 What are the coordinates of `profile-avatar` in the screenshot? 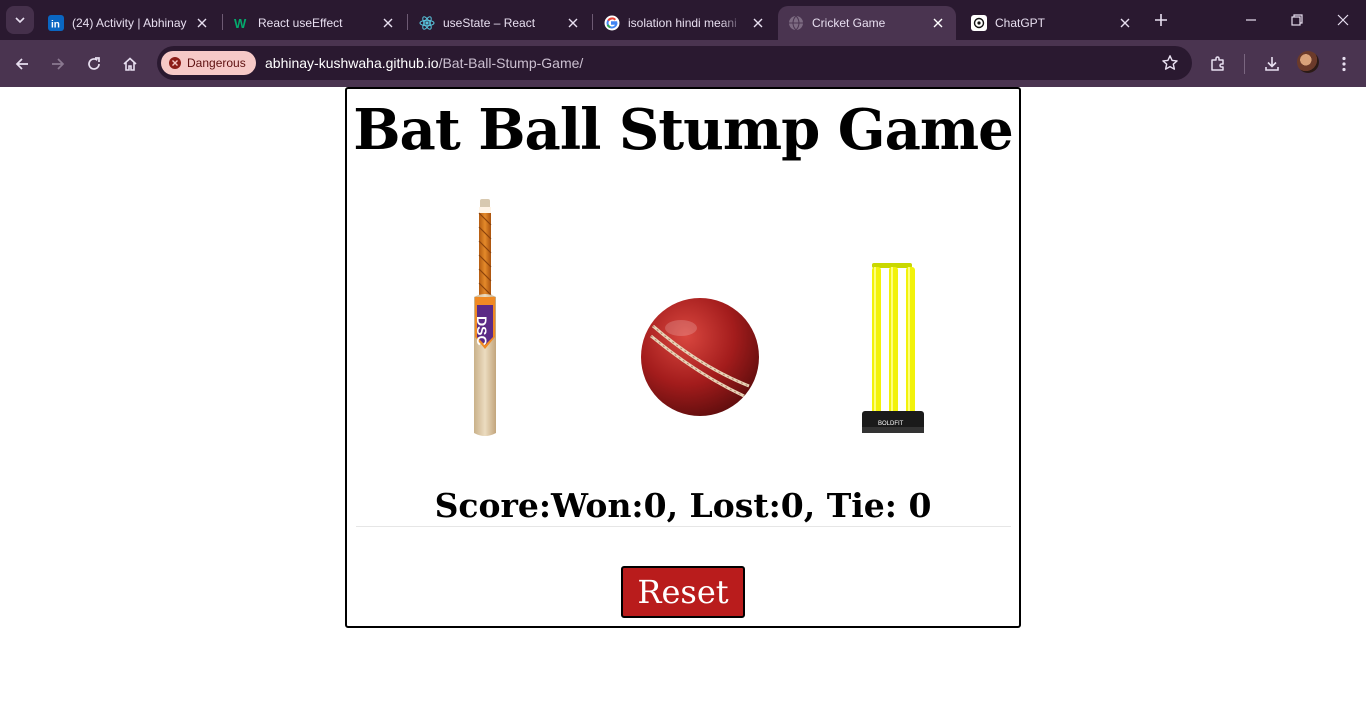 It's located at (1308, 62).